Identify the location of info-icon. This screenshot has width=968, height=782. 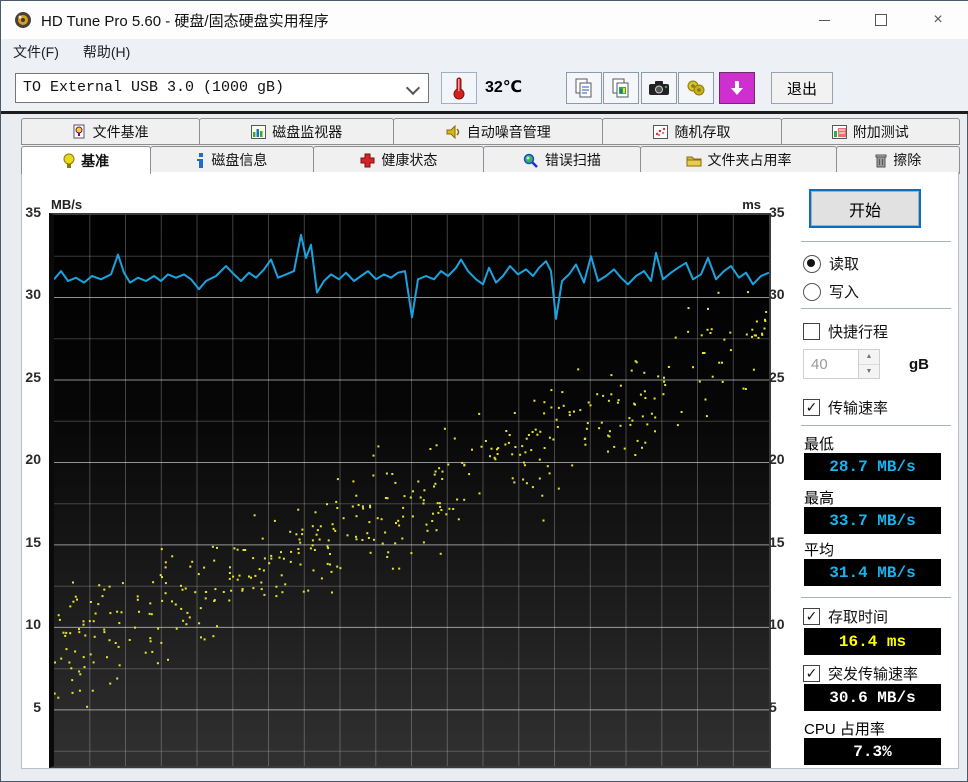
(201, 160).